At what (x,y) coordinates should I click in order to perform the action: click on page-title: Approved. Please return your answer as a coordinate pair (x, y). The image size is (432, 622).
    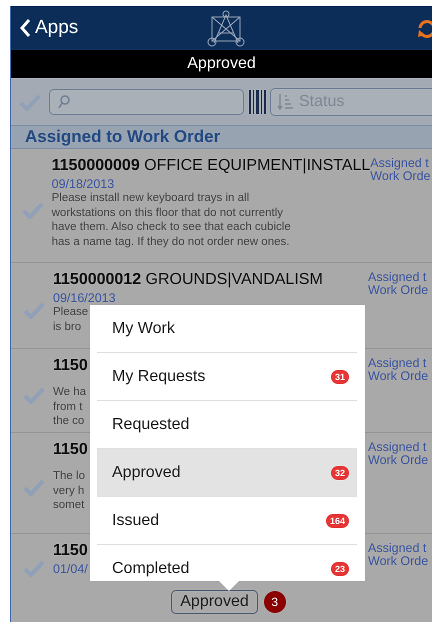
    Looking at the image, I should click on (221, 64).